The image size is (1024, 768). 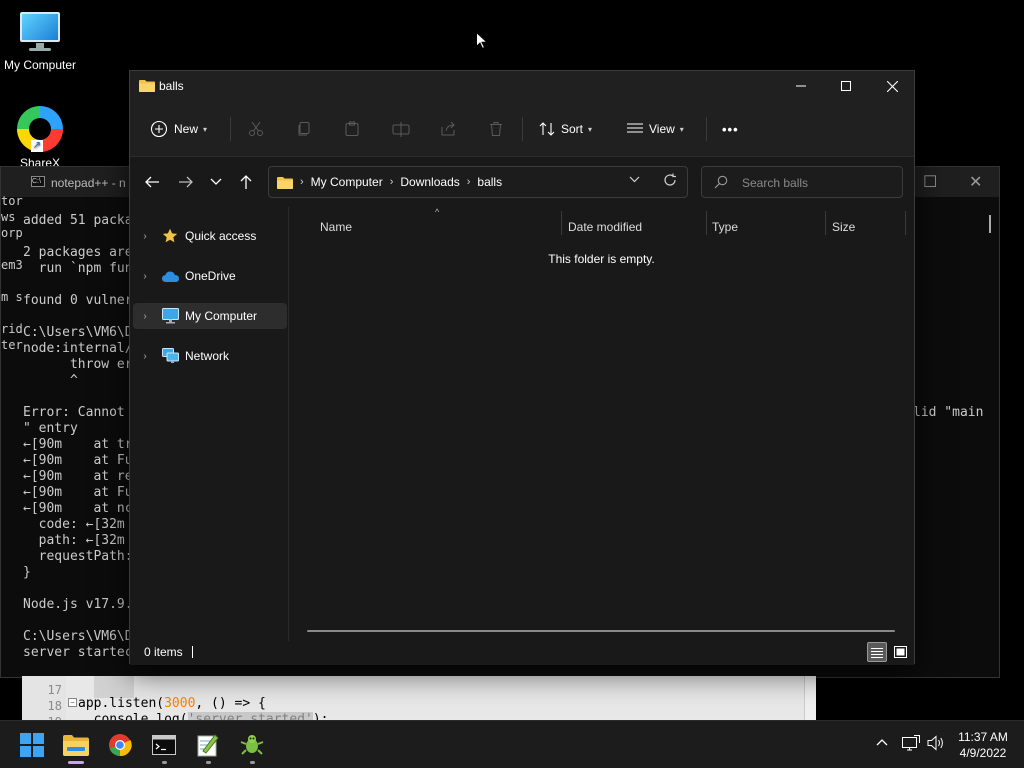 I want to click on item-count: 0 items, so click(x=163, y=652).